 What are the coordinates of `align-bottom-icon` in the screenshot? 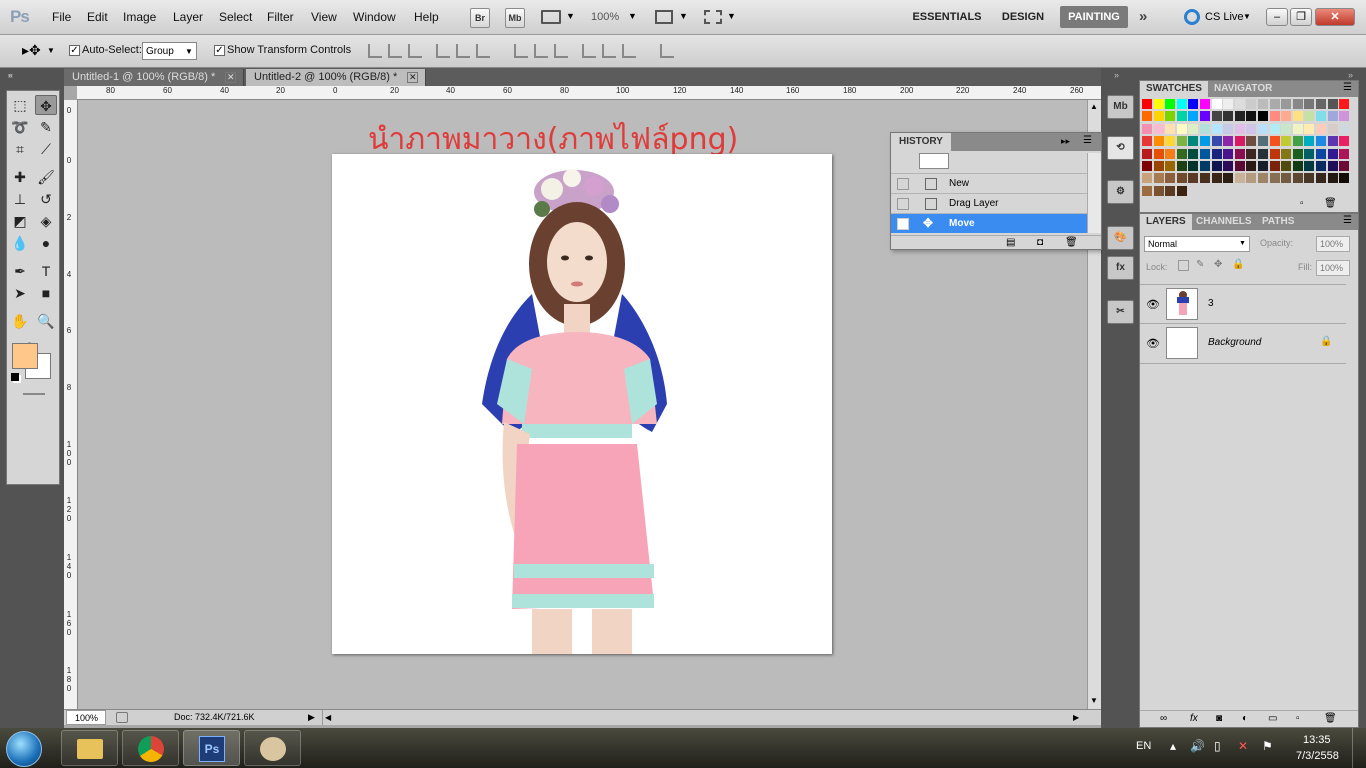 It's located at (415, 51).